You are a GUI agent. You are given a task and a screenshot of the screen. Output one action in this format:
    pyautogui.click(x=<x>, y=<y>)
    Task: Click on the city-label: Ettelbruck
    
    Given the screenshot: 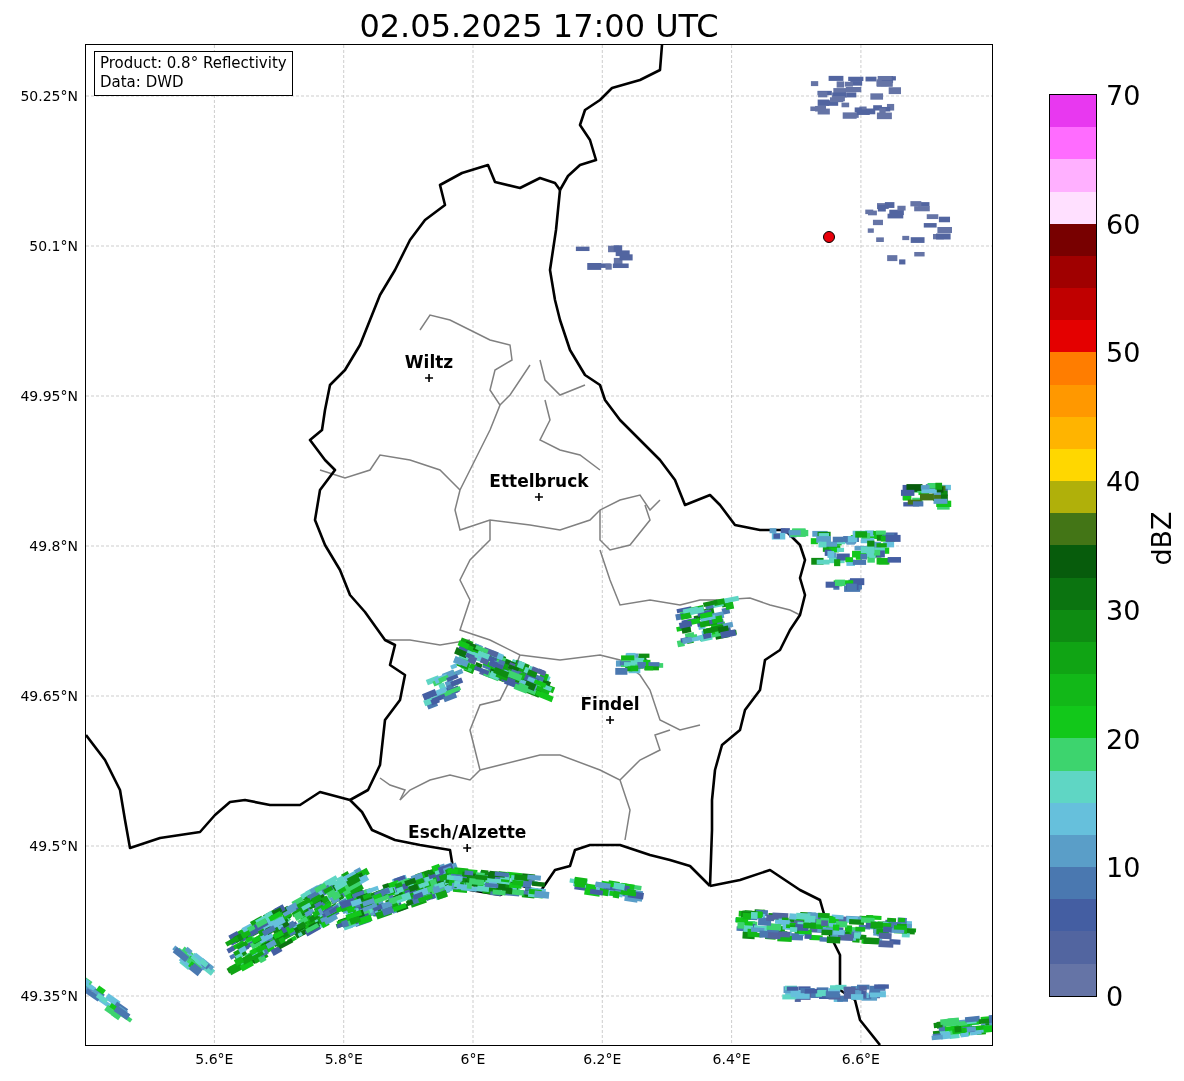 What is the action you would take?
    pyautogui.click(x=539, y=481)
    